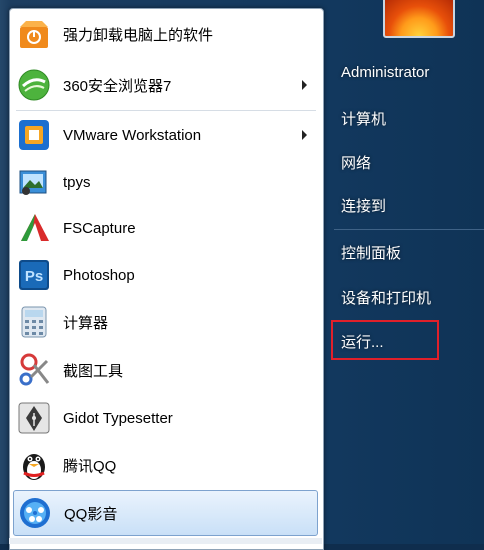 The image size is (484, 550). I want to click on program-label: Gidot Typesetter, so click(118, 418).